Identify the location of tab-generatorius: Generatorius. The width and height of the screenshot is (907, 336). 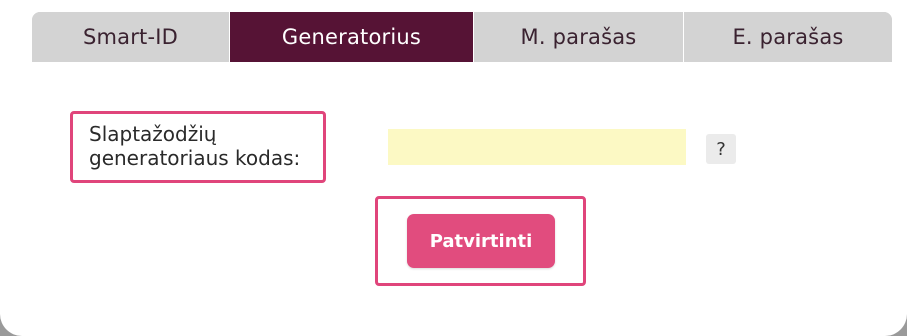
(352, 37).